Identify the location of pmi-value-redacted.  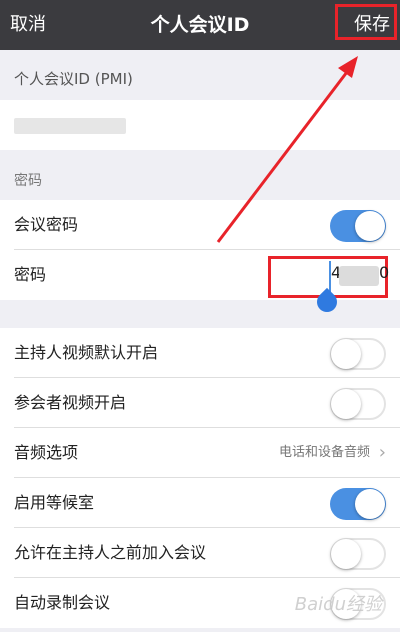
(70, 126).